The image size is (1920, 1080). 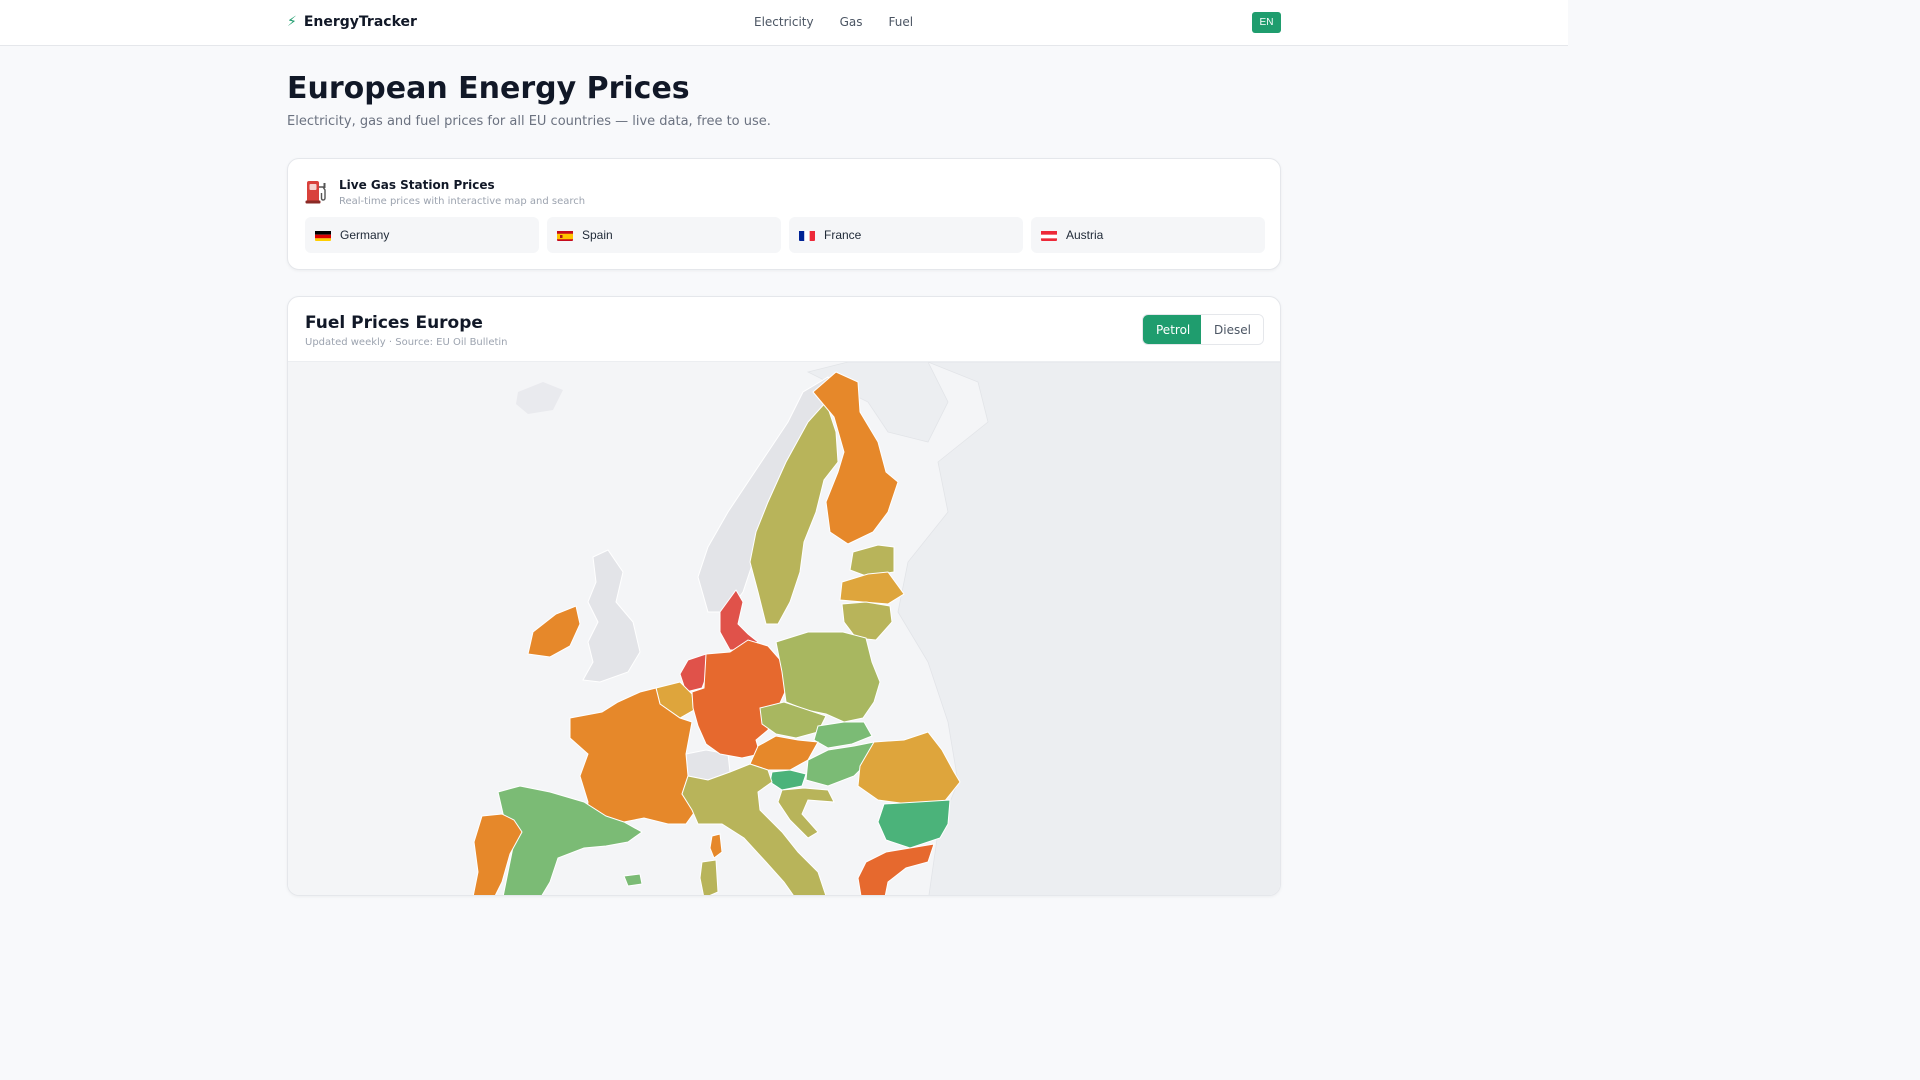 I want to click on country-france-corsica, so click(x=716, y=846).